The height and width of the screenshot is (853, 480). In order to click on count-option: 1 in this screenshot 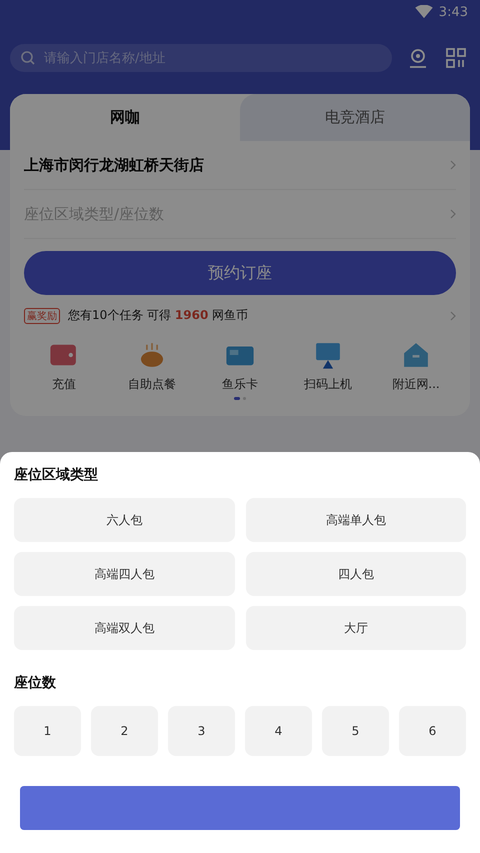, I will do `click(47, 731)`.